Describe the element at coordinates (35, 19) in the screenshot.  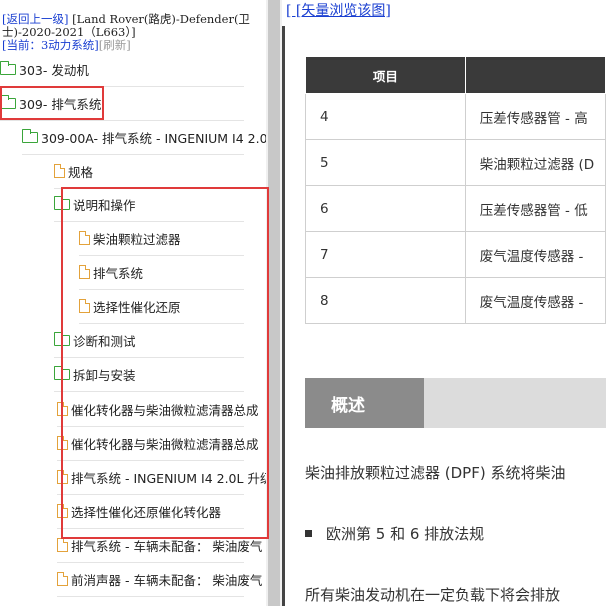
I see `back-link: [返回上一级]` at that location.